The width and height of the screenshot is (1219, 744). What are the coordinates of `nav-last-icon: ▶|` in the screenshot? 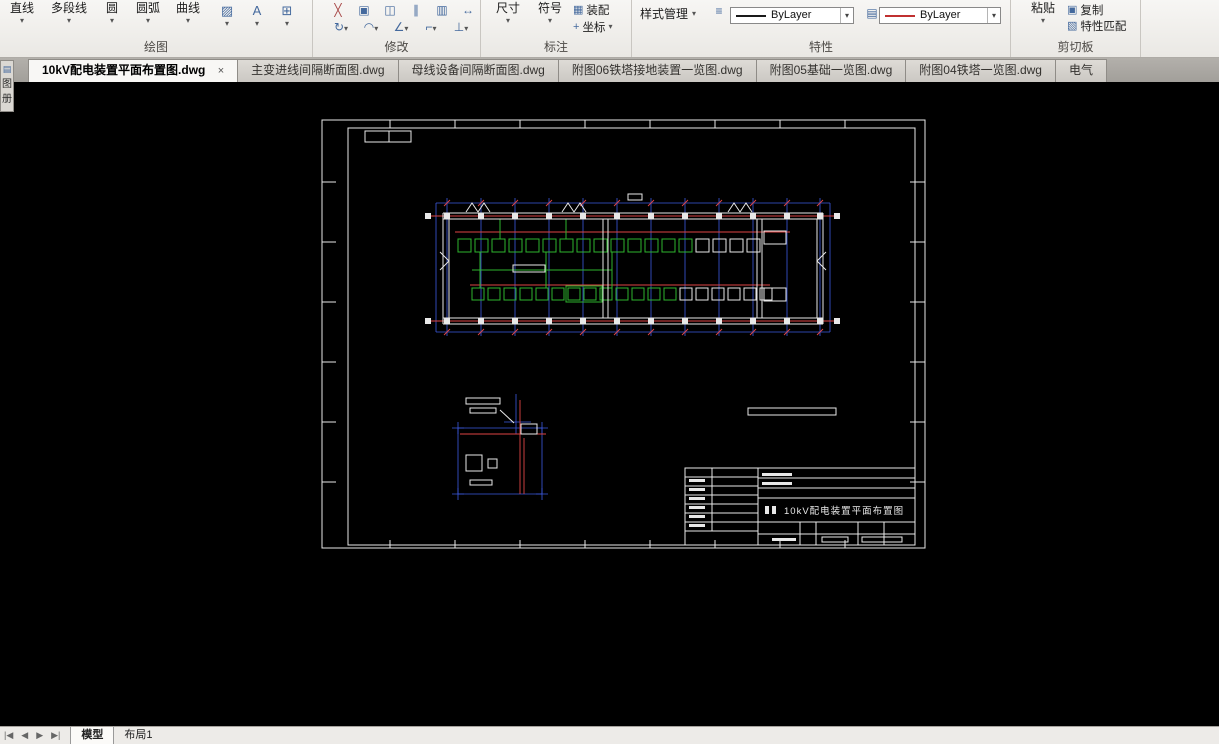 It's located at (55, 735).